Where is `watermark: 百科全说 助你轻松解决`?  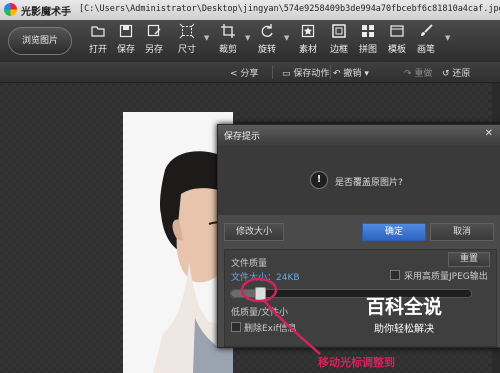
watermark: 百科全说 助你轻松解决 is located at coordinates (404, 318).